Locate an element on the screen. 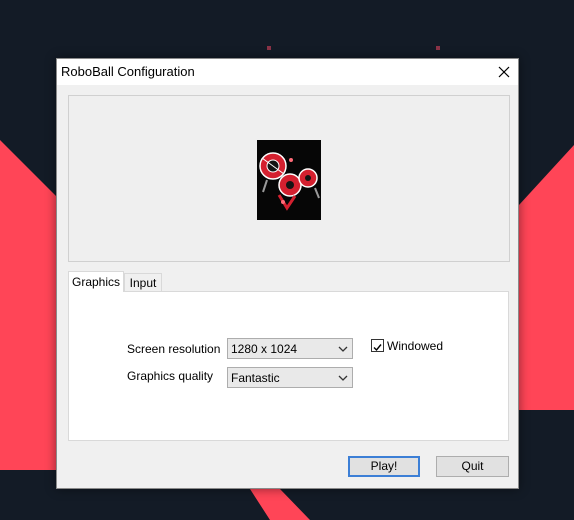 This screenshot has width=574, height=520. window-title: RoboBall Configuration is located at coordinates (128, 71).